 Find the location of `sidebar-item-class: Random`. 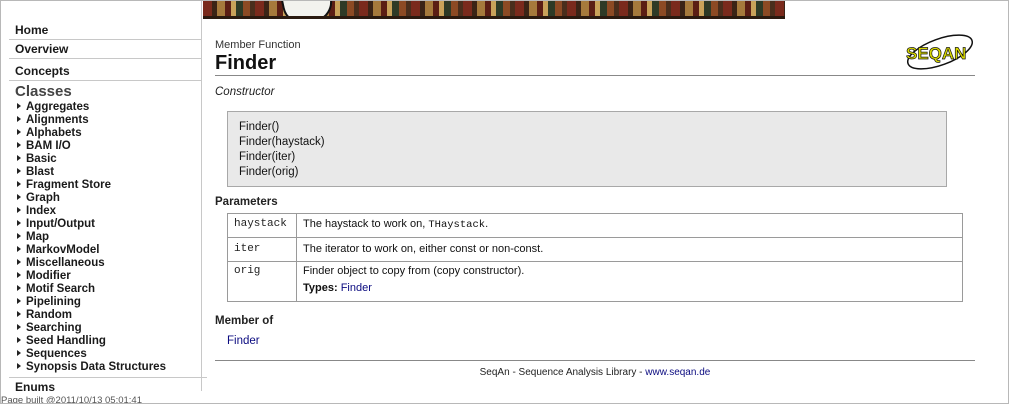

sidebar-item-class: Random is located at coordinates (109, 315).